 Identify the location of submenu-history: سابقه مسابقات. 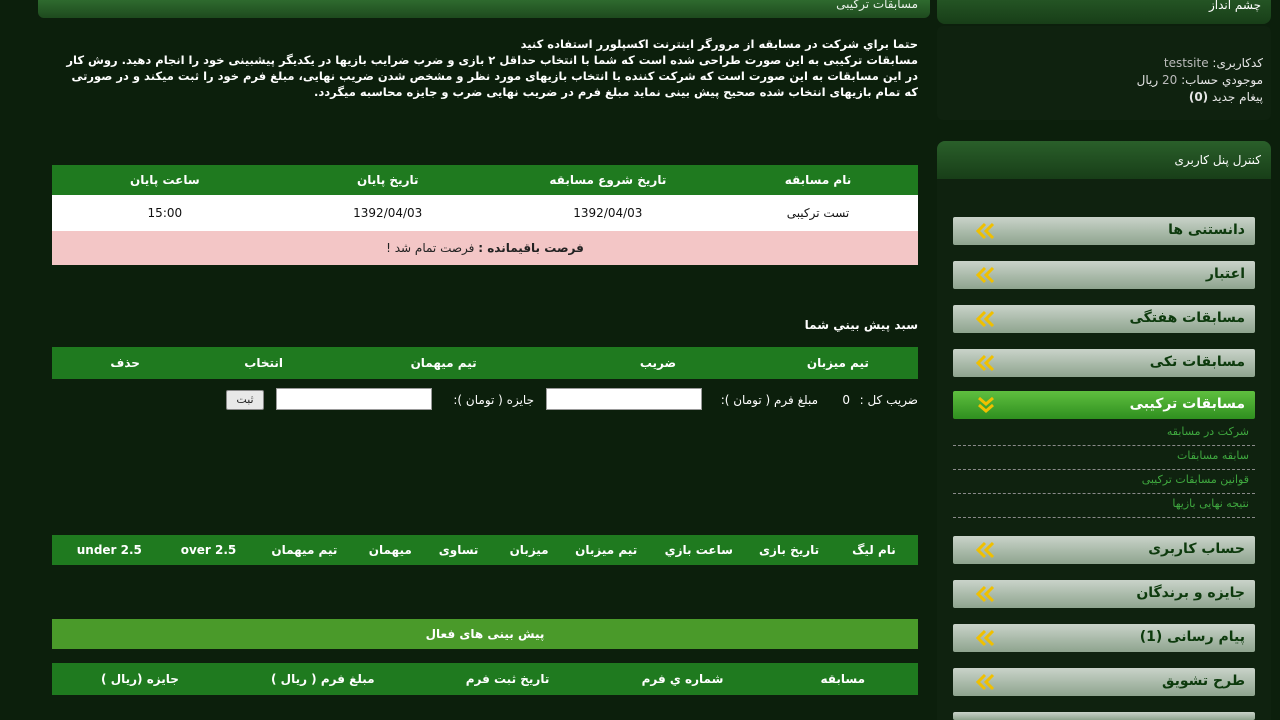
(1104, 457).